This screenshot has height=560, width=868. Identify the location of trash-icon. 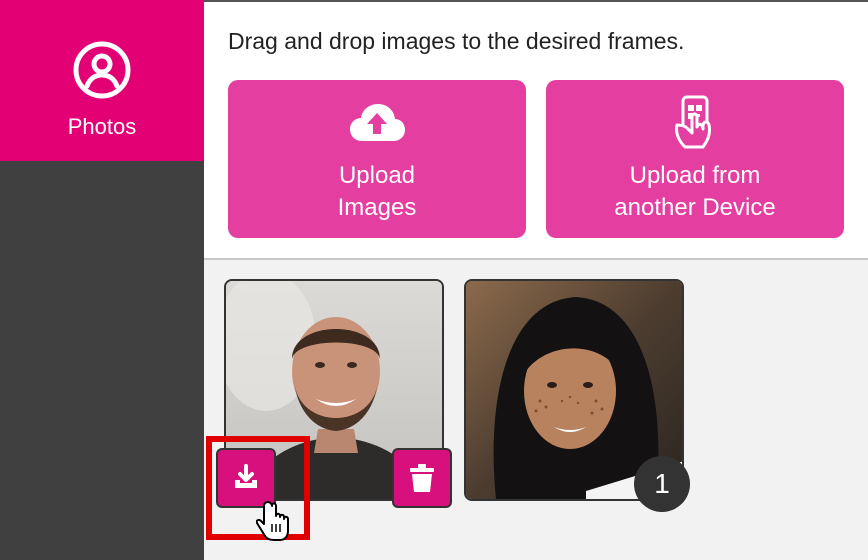
(422, 478).